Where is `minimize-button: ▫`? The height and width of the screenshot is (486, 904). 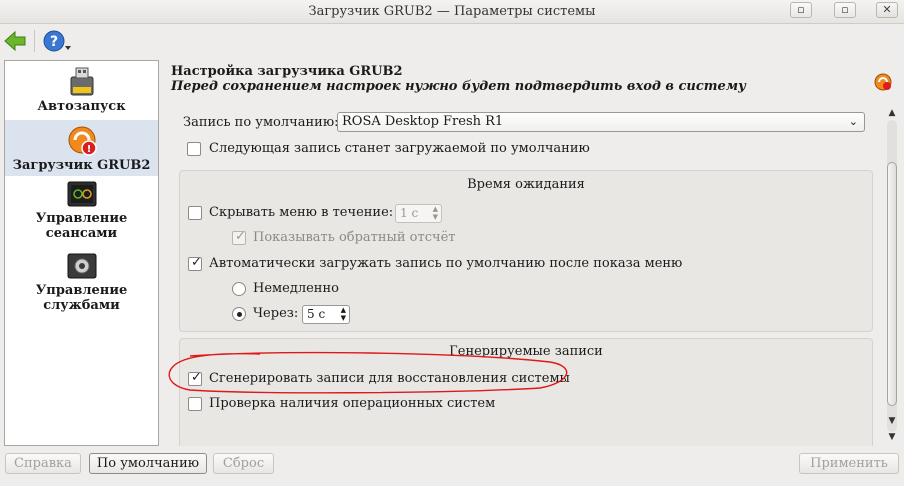 minimize-button: ▫ is located at coordinates (801, 10).